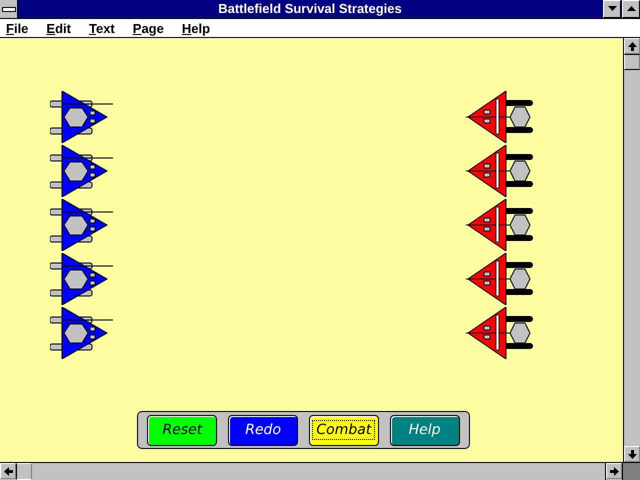 This screenshot has width=640, height=480. I want to click on command-button: Help, so click(425, 430).